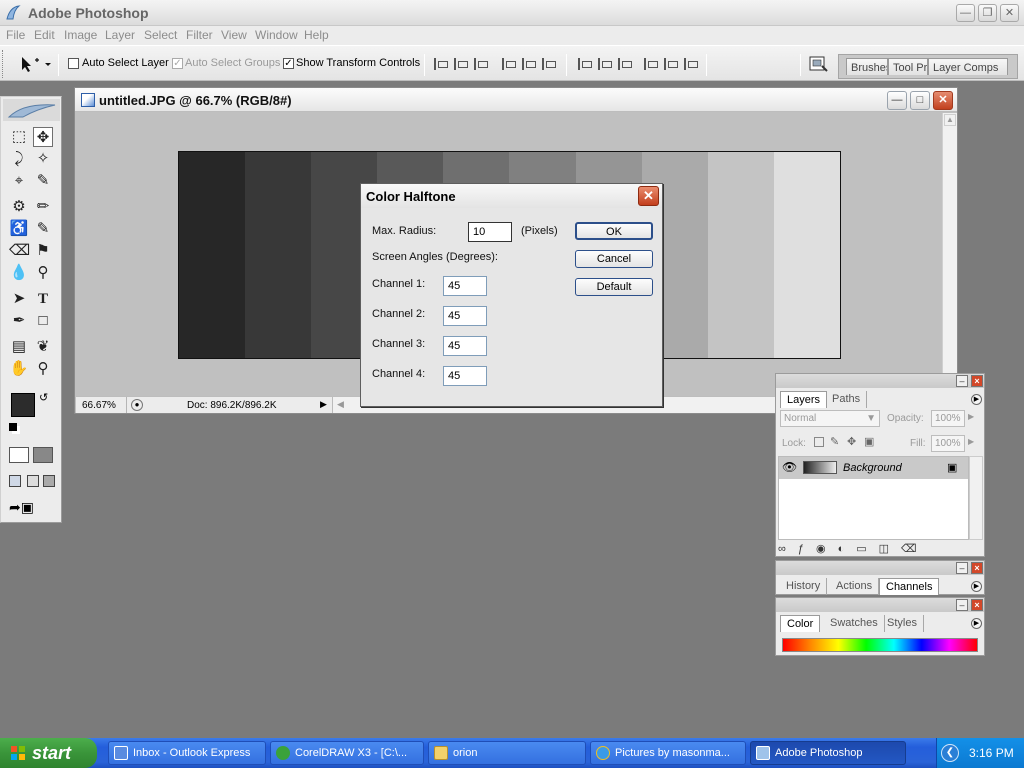 The width and height of the screenshot is (1024, 768). I want to click on tab-paths: Paths, so click(847, 399).